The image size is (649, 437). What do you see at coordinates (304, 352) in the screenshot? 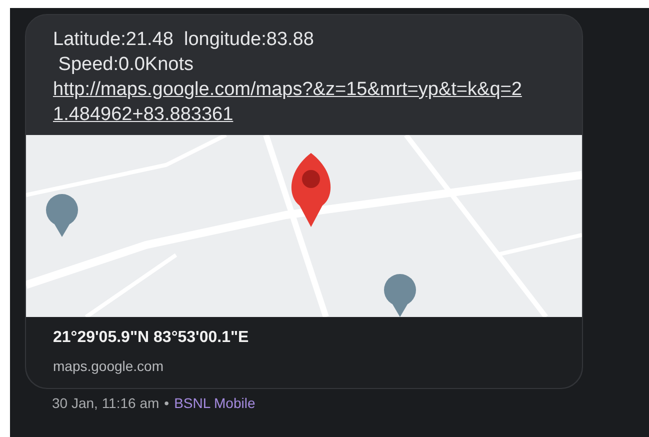
I see `link-preview-card: 21°29'05.9"N 83°53'00.1"E maps.google.com` at bounding box center [304, 352].